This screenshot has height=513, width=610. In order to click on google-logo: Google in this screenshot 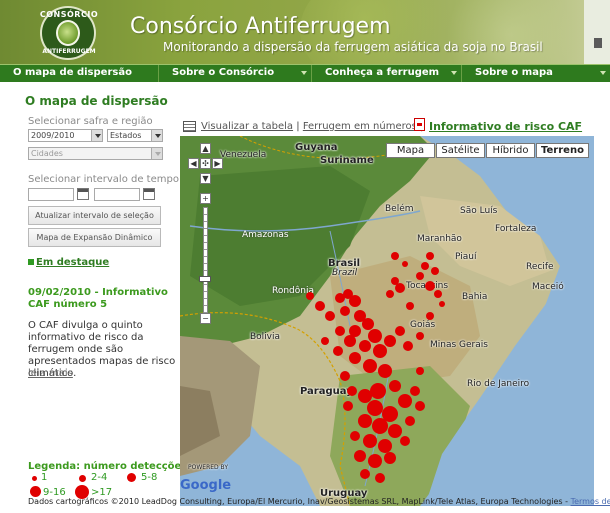, I will do `click(205, 485)`.